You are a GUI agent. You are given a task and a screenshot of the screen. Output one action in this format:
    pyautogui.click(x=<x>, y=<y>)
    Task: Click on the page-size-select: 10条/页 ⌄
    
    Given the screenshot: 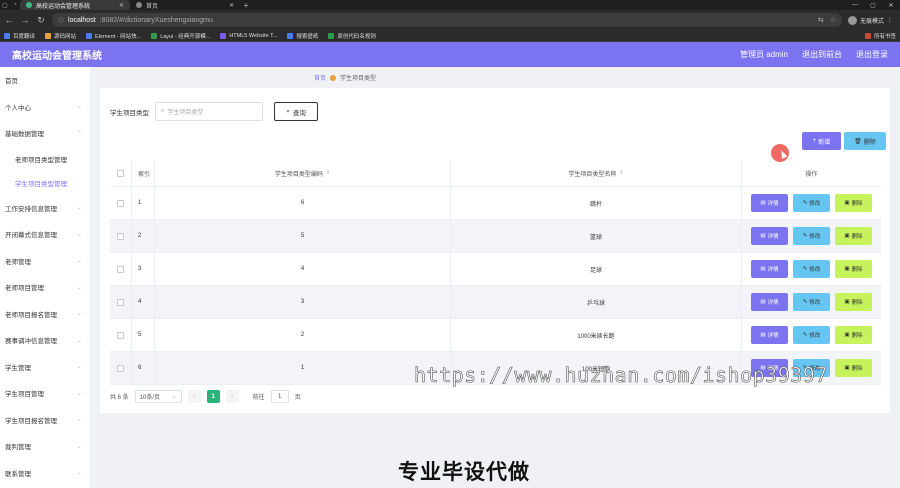 What is the action you would take?
    pyautogui.click(x=158, y=396)
    